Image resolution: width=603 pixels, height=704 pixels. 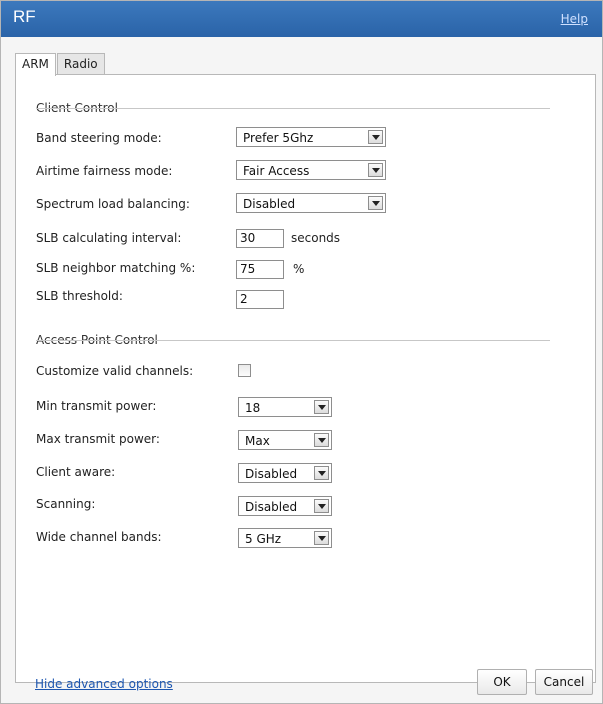 What do you see at coordinates (564, 682) in the screenshot?
I see `cancel-button: Cancel` at bounding box center [564, 682].